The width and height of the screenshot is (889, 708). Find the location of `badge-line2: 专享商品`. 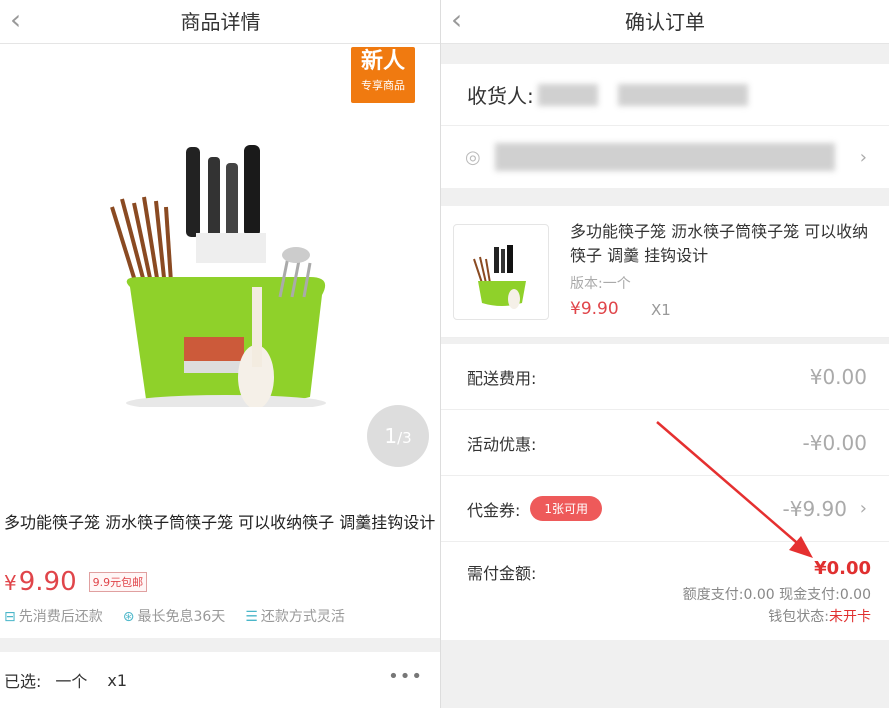

badge-line2: 专享商品 is located at coordinates (383, 85).